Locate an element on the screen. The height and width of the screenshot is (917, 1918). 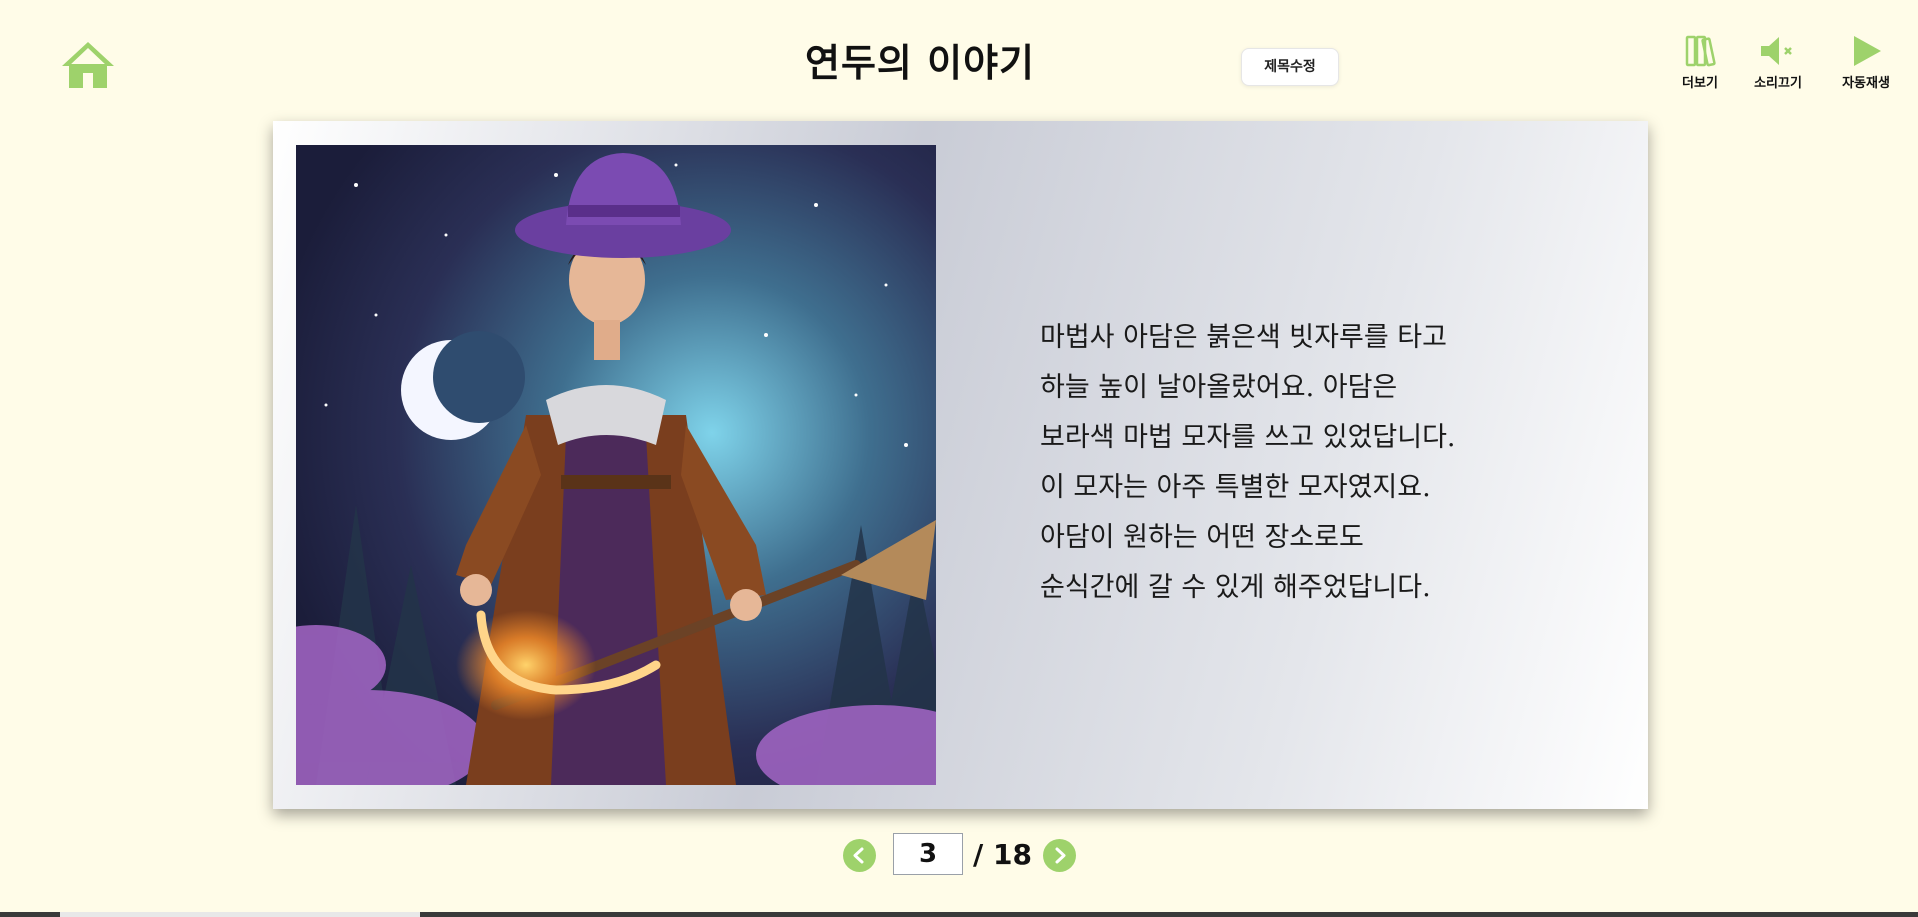
mute-button: 소리끄기 is located at coordinates (1778, 65).